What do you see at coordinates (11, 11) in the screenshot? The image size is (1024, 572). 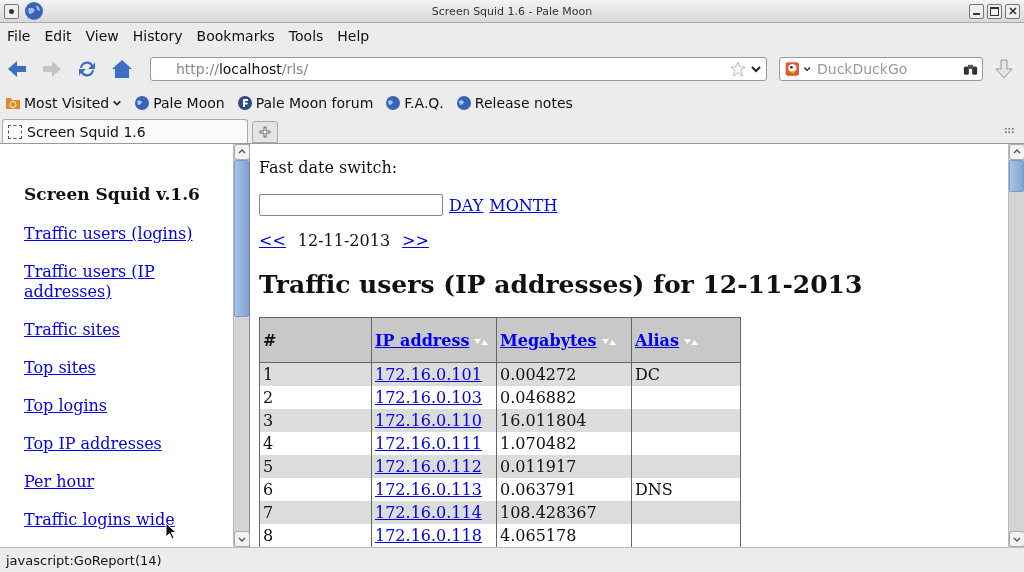 I see `window-menu-button` at bounding box center [11, 11].